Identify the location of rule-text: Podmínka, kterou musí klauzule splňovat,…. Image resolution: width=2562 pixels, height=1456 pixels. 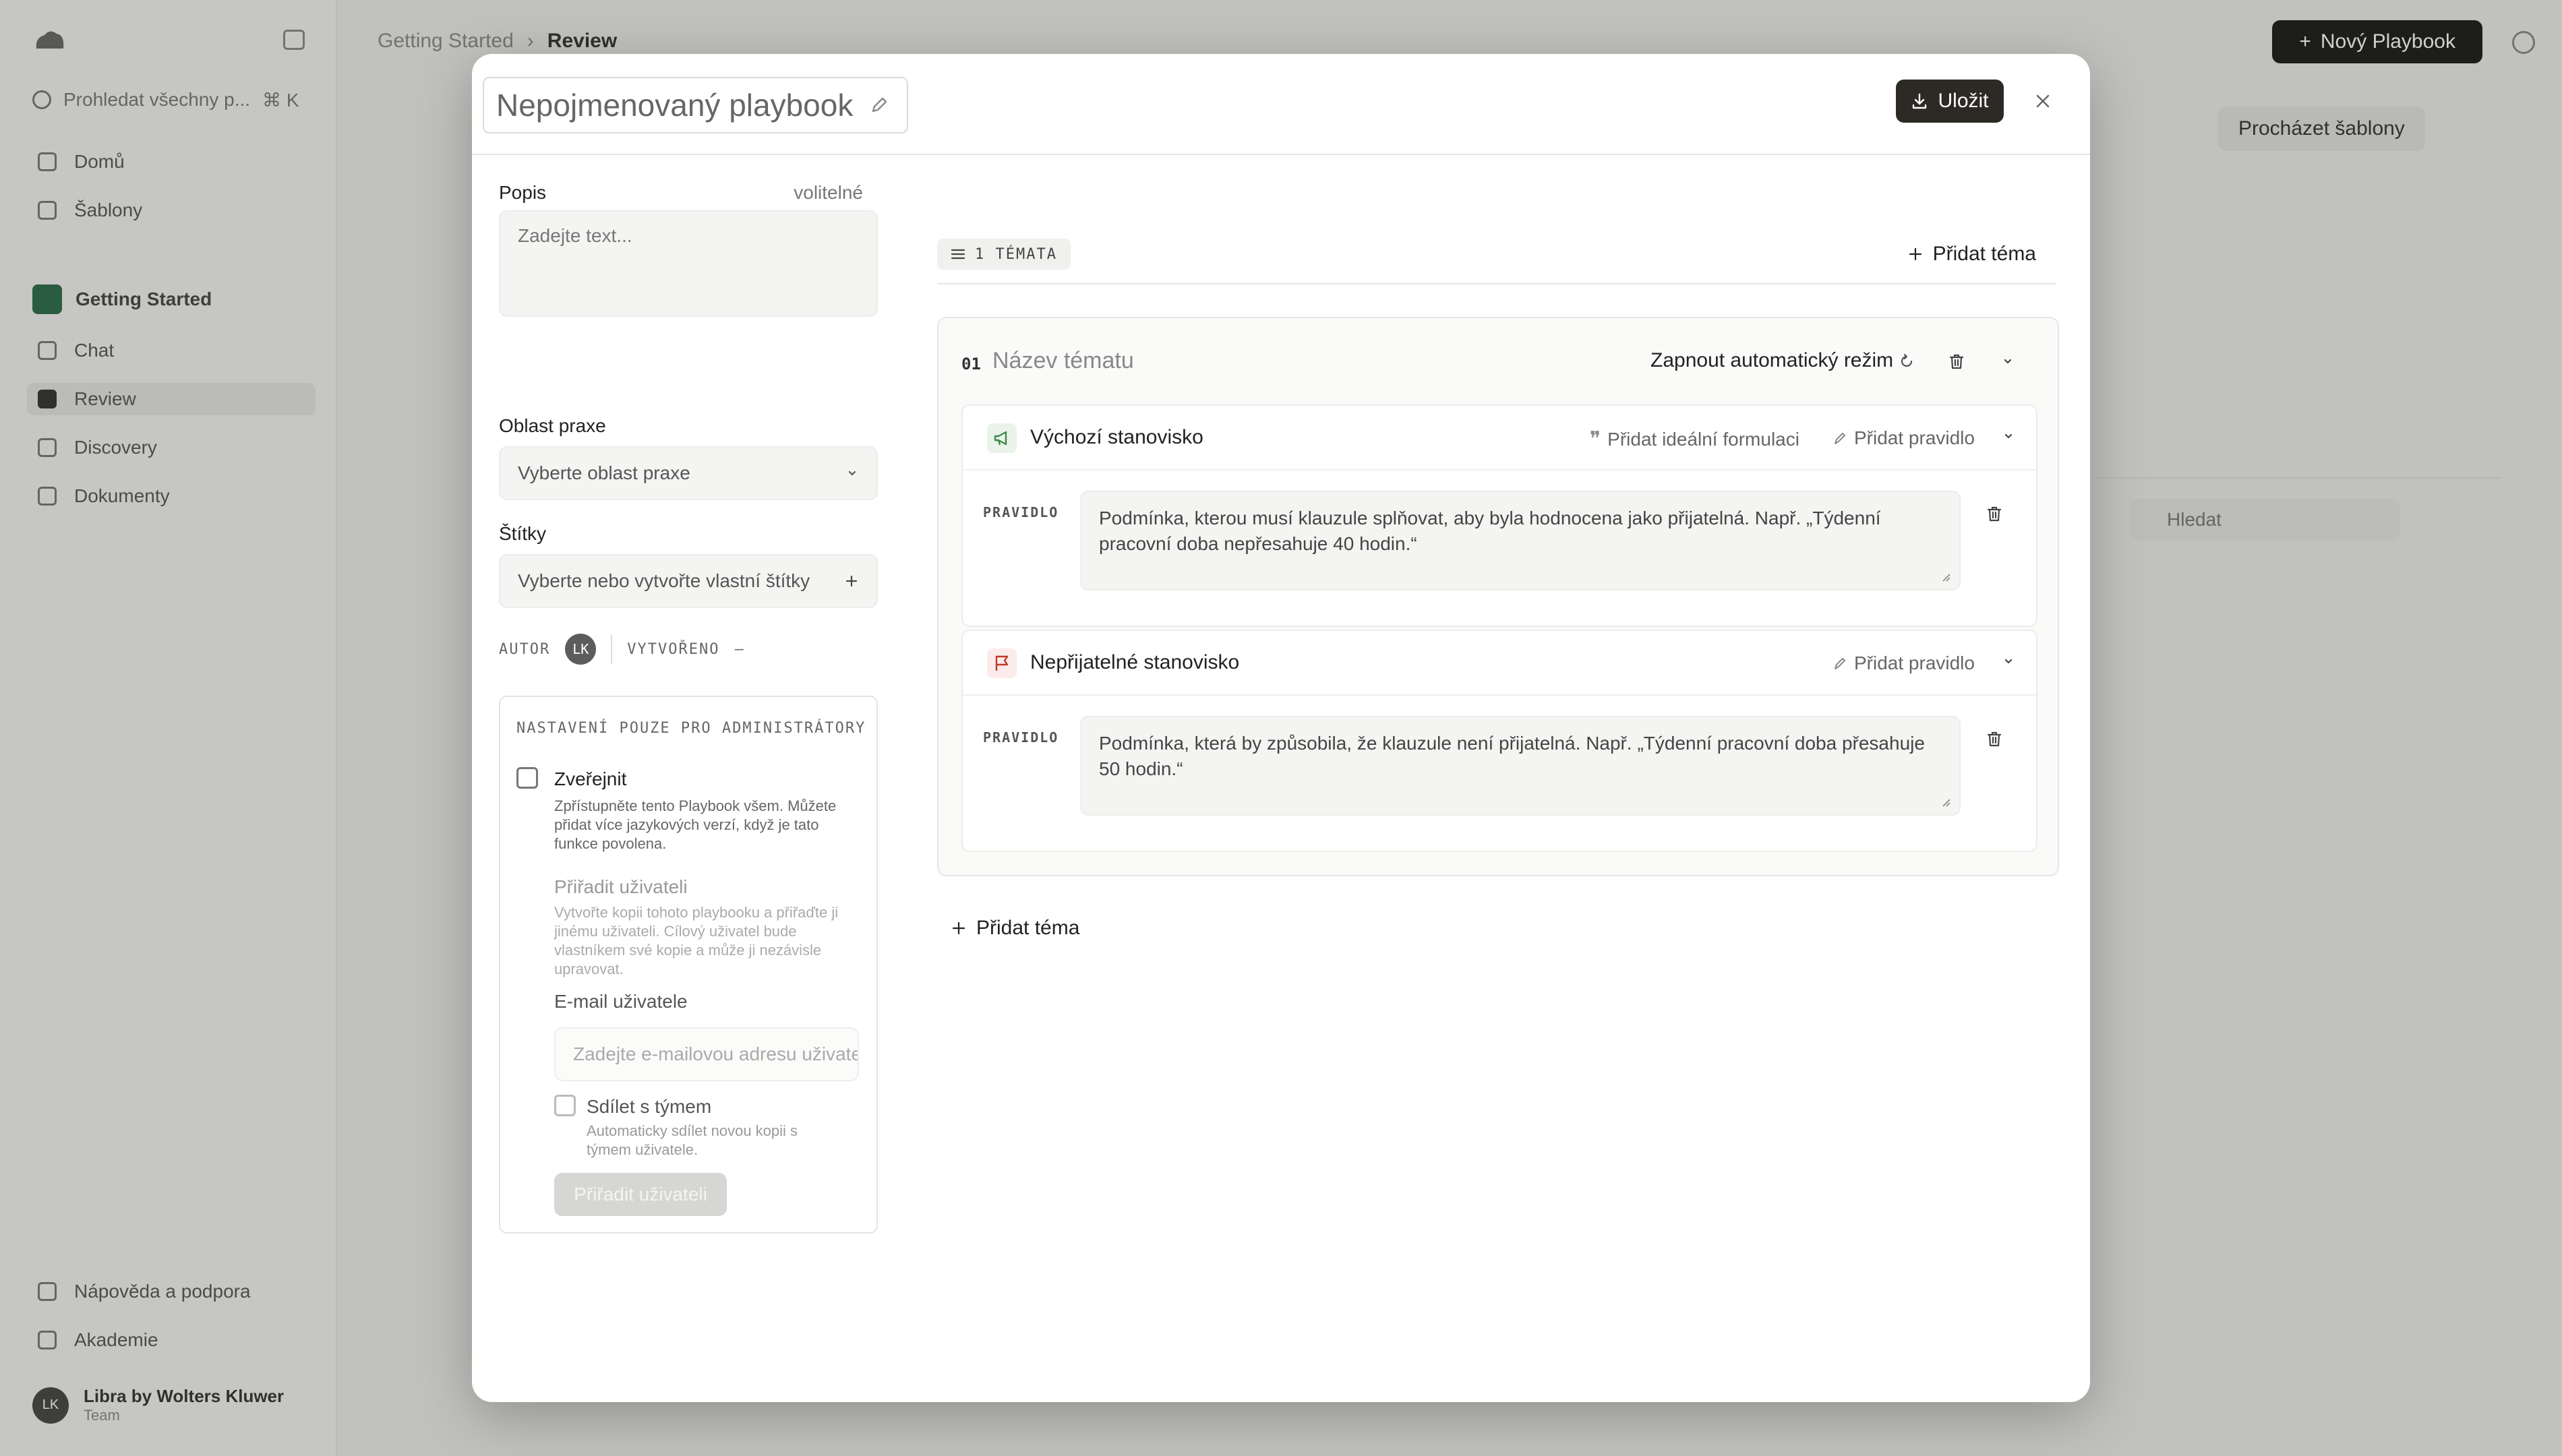
(1490, 531).